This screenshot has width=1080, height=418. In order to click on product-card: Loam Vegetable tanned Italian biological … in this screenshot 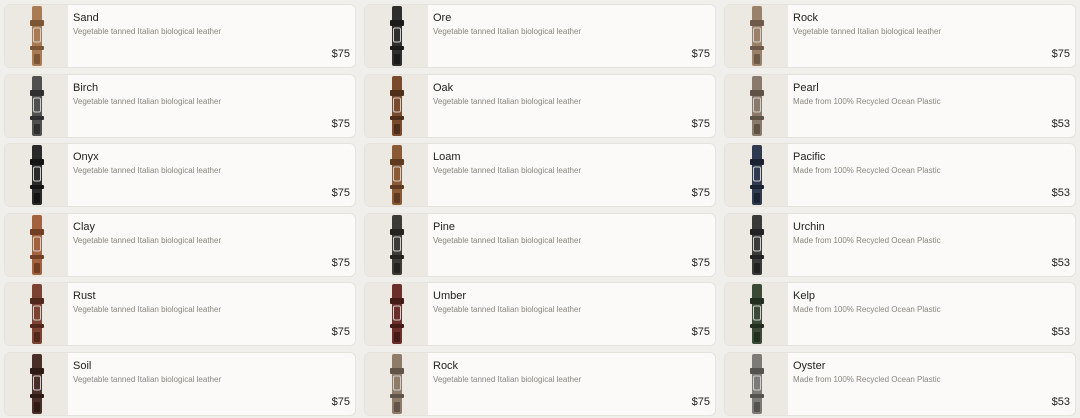, I will do `click(540, 175)`.